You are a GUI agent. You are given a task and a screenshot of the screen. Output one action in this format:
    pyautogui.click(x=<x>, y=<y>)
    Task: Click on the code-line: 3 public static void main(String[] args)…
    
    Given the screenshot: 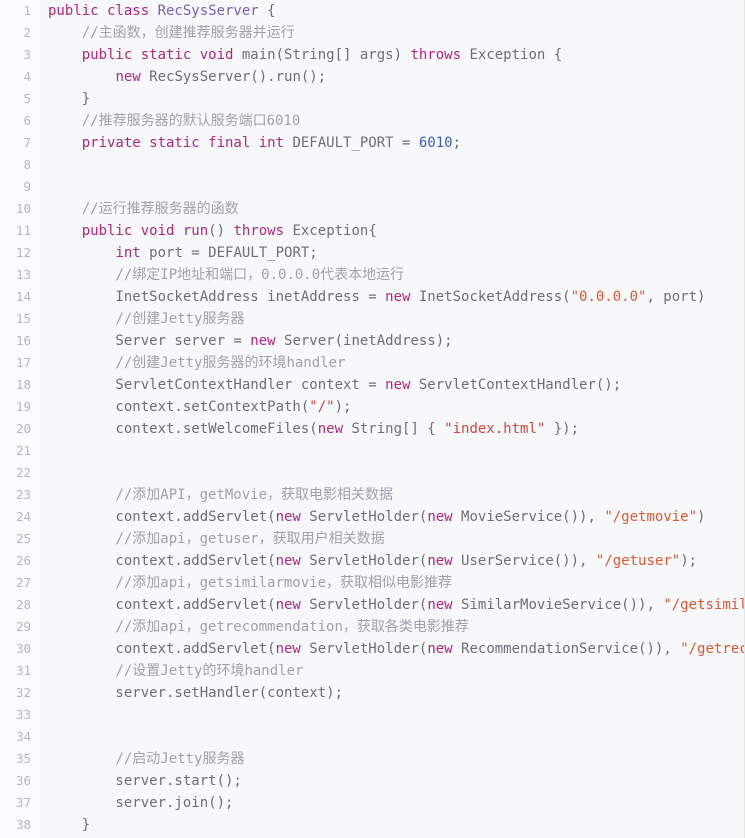 What is the action you would take?
    pyautogui.click(x=372, y=55)
    